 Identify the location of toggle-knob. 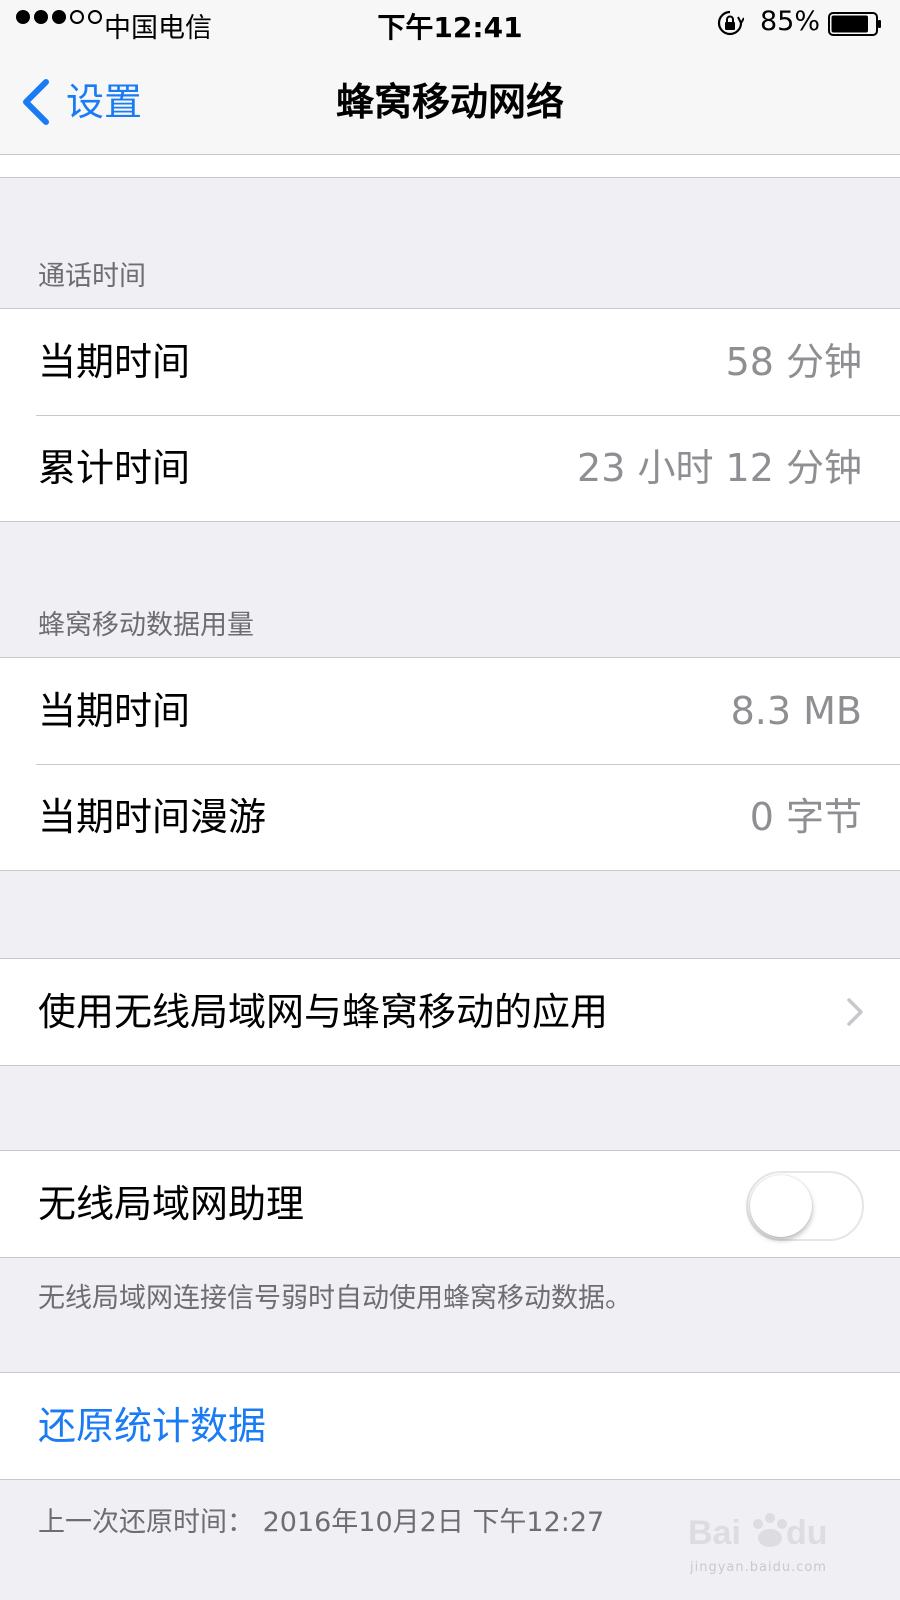
(781, 1206).